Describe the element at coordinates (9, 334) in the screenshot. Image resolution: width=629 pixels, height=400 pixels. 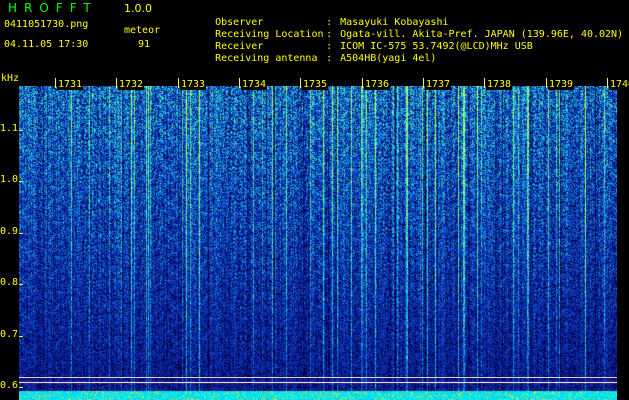
I see `y-tick-label: 0.7` at that location.